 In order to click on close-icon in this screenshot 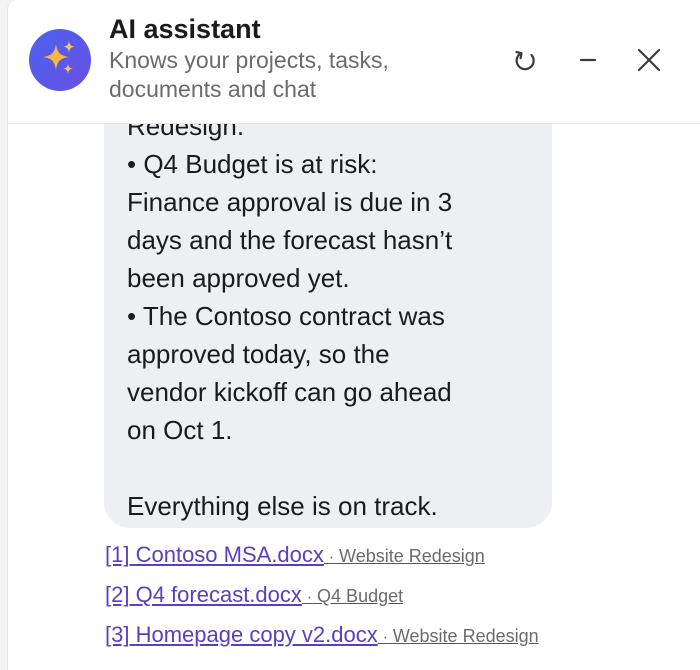, I will do `click(649, 60)`.